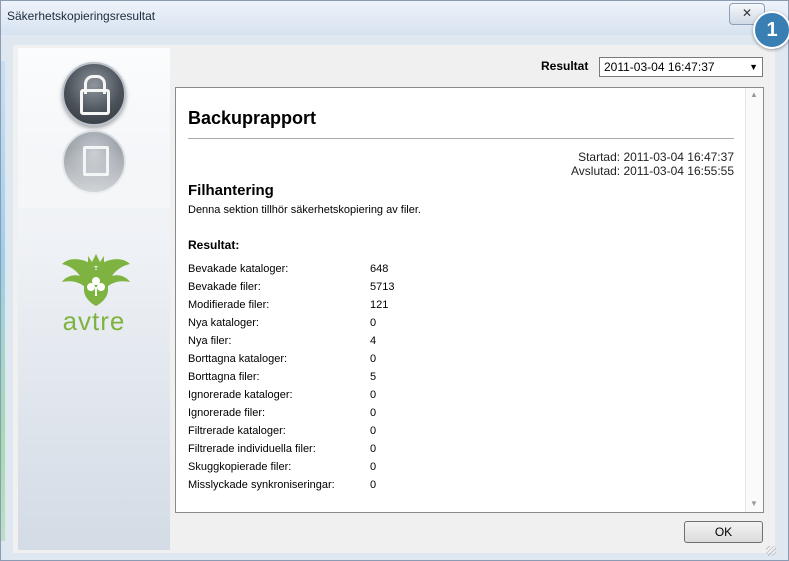 This screenshot has height=561, width=789. What do you see at coordinates (95, 102) in the screenshot?
I see `lock-body` at bounding box center [95, 102].